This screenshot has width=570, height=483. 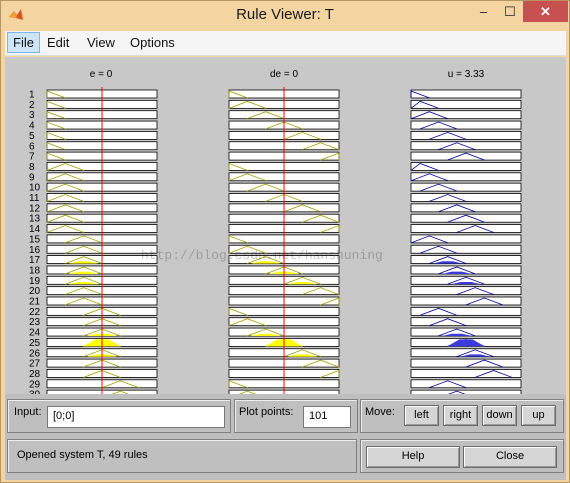 I want to click on rule-number: 18, so click(x=35, y=270).